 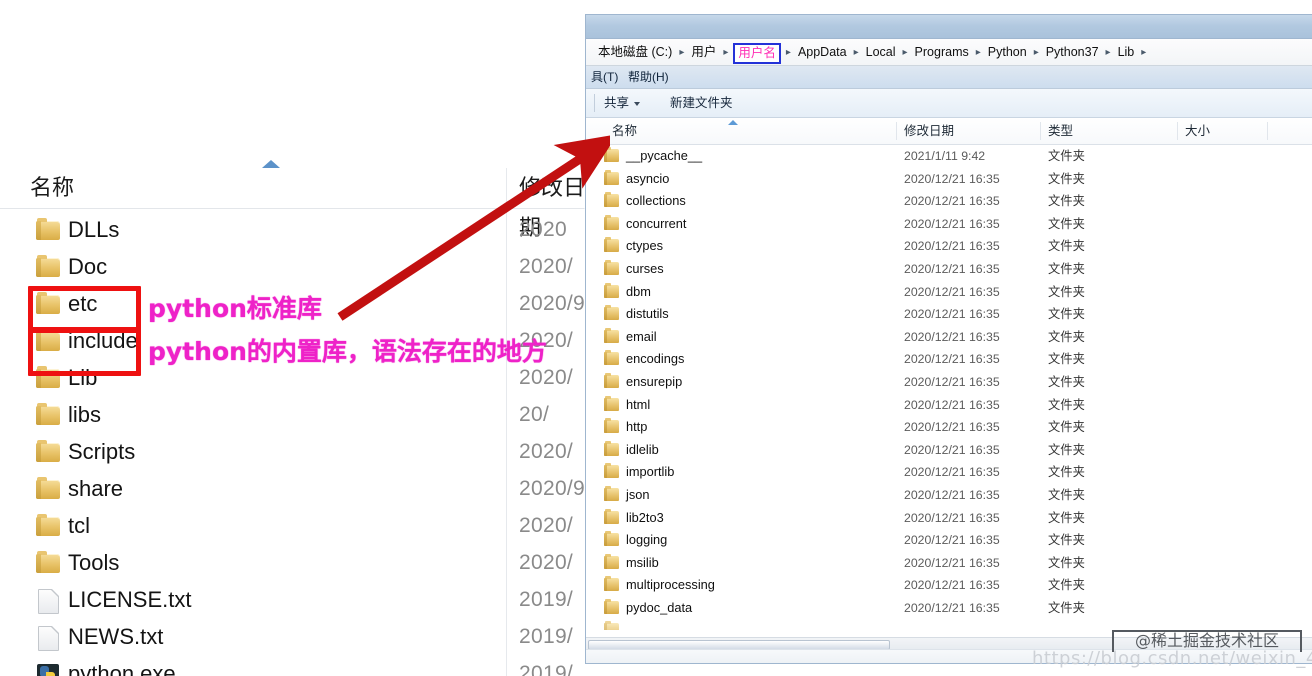 What do you see at coordinates (949, 608) in the screenshot?
I see `table-row: pydoc_data 2020/12/21 16:35 文件夹` at bounding box center [949, 608].